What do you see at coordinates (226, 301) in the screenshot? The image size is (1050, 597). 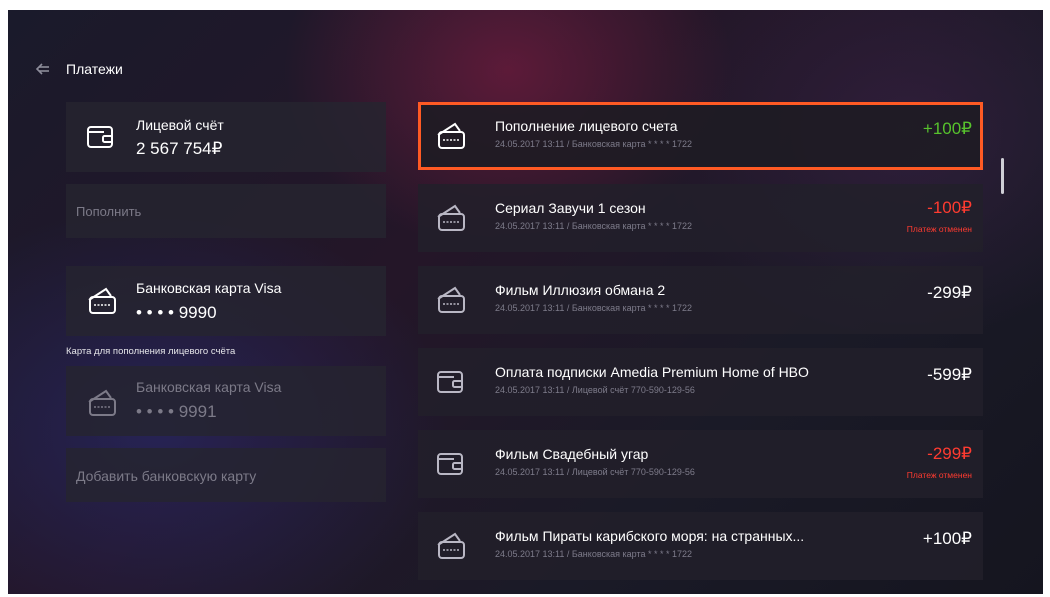 I see `bank-card-primary: Банковская карта Visa • • • • 9990` at bounding box center [226, 301].